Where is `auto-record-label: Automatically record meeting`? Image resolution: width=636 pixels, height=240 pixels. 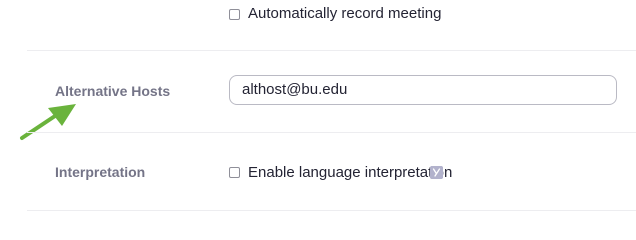
auto-record-label: Automatically record meeting is located at coordinates (344, 14).